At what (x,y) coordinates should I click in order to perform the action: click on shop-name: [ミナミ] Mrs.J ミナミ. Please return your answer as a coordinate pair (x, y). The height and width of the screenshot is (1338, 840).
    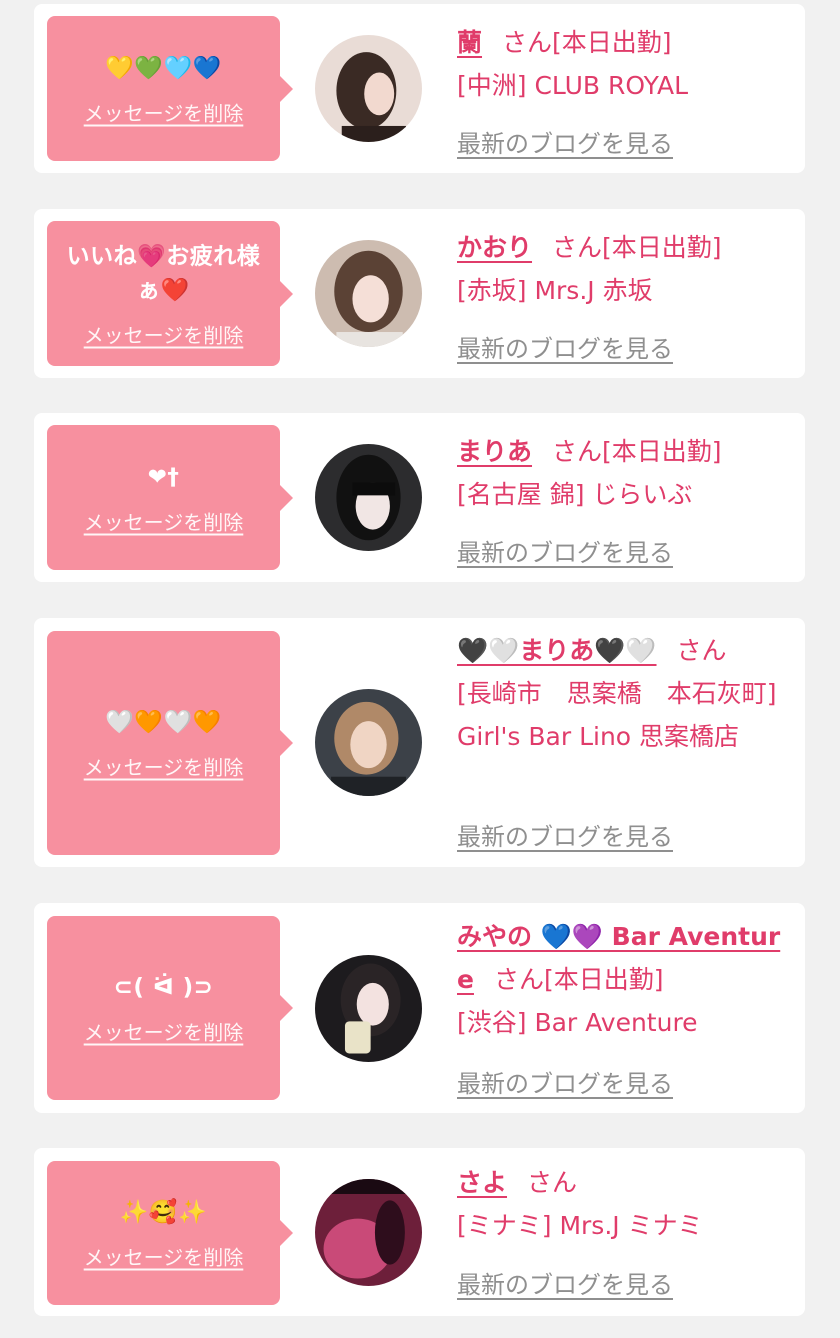
    Looking at the image, I should click on (580, 1225).